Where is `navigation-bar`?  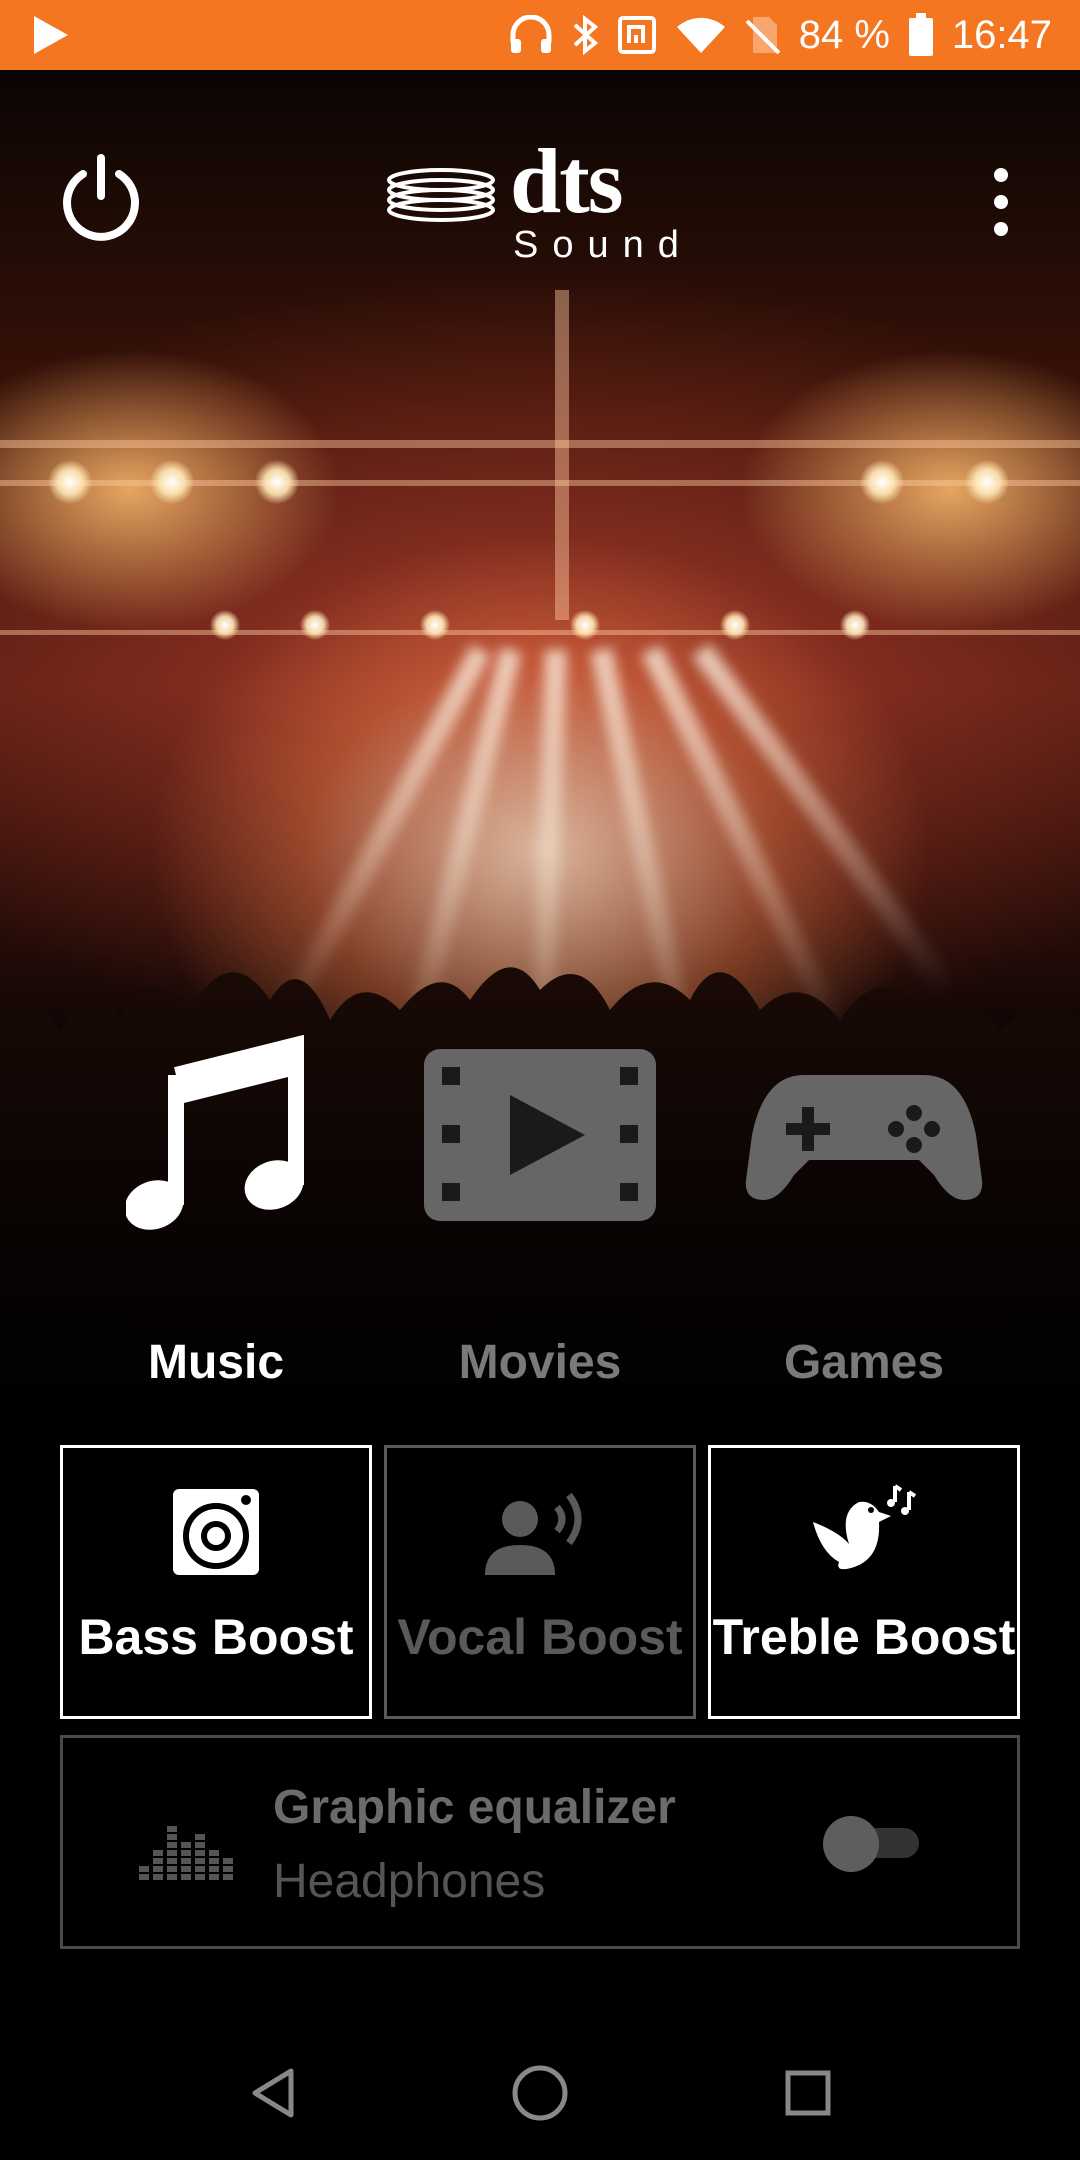
navigation-bar is located at coordinates (540, 2095).